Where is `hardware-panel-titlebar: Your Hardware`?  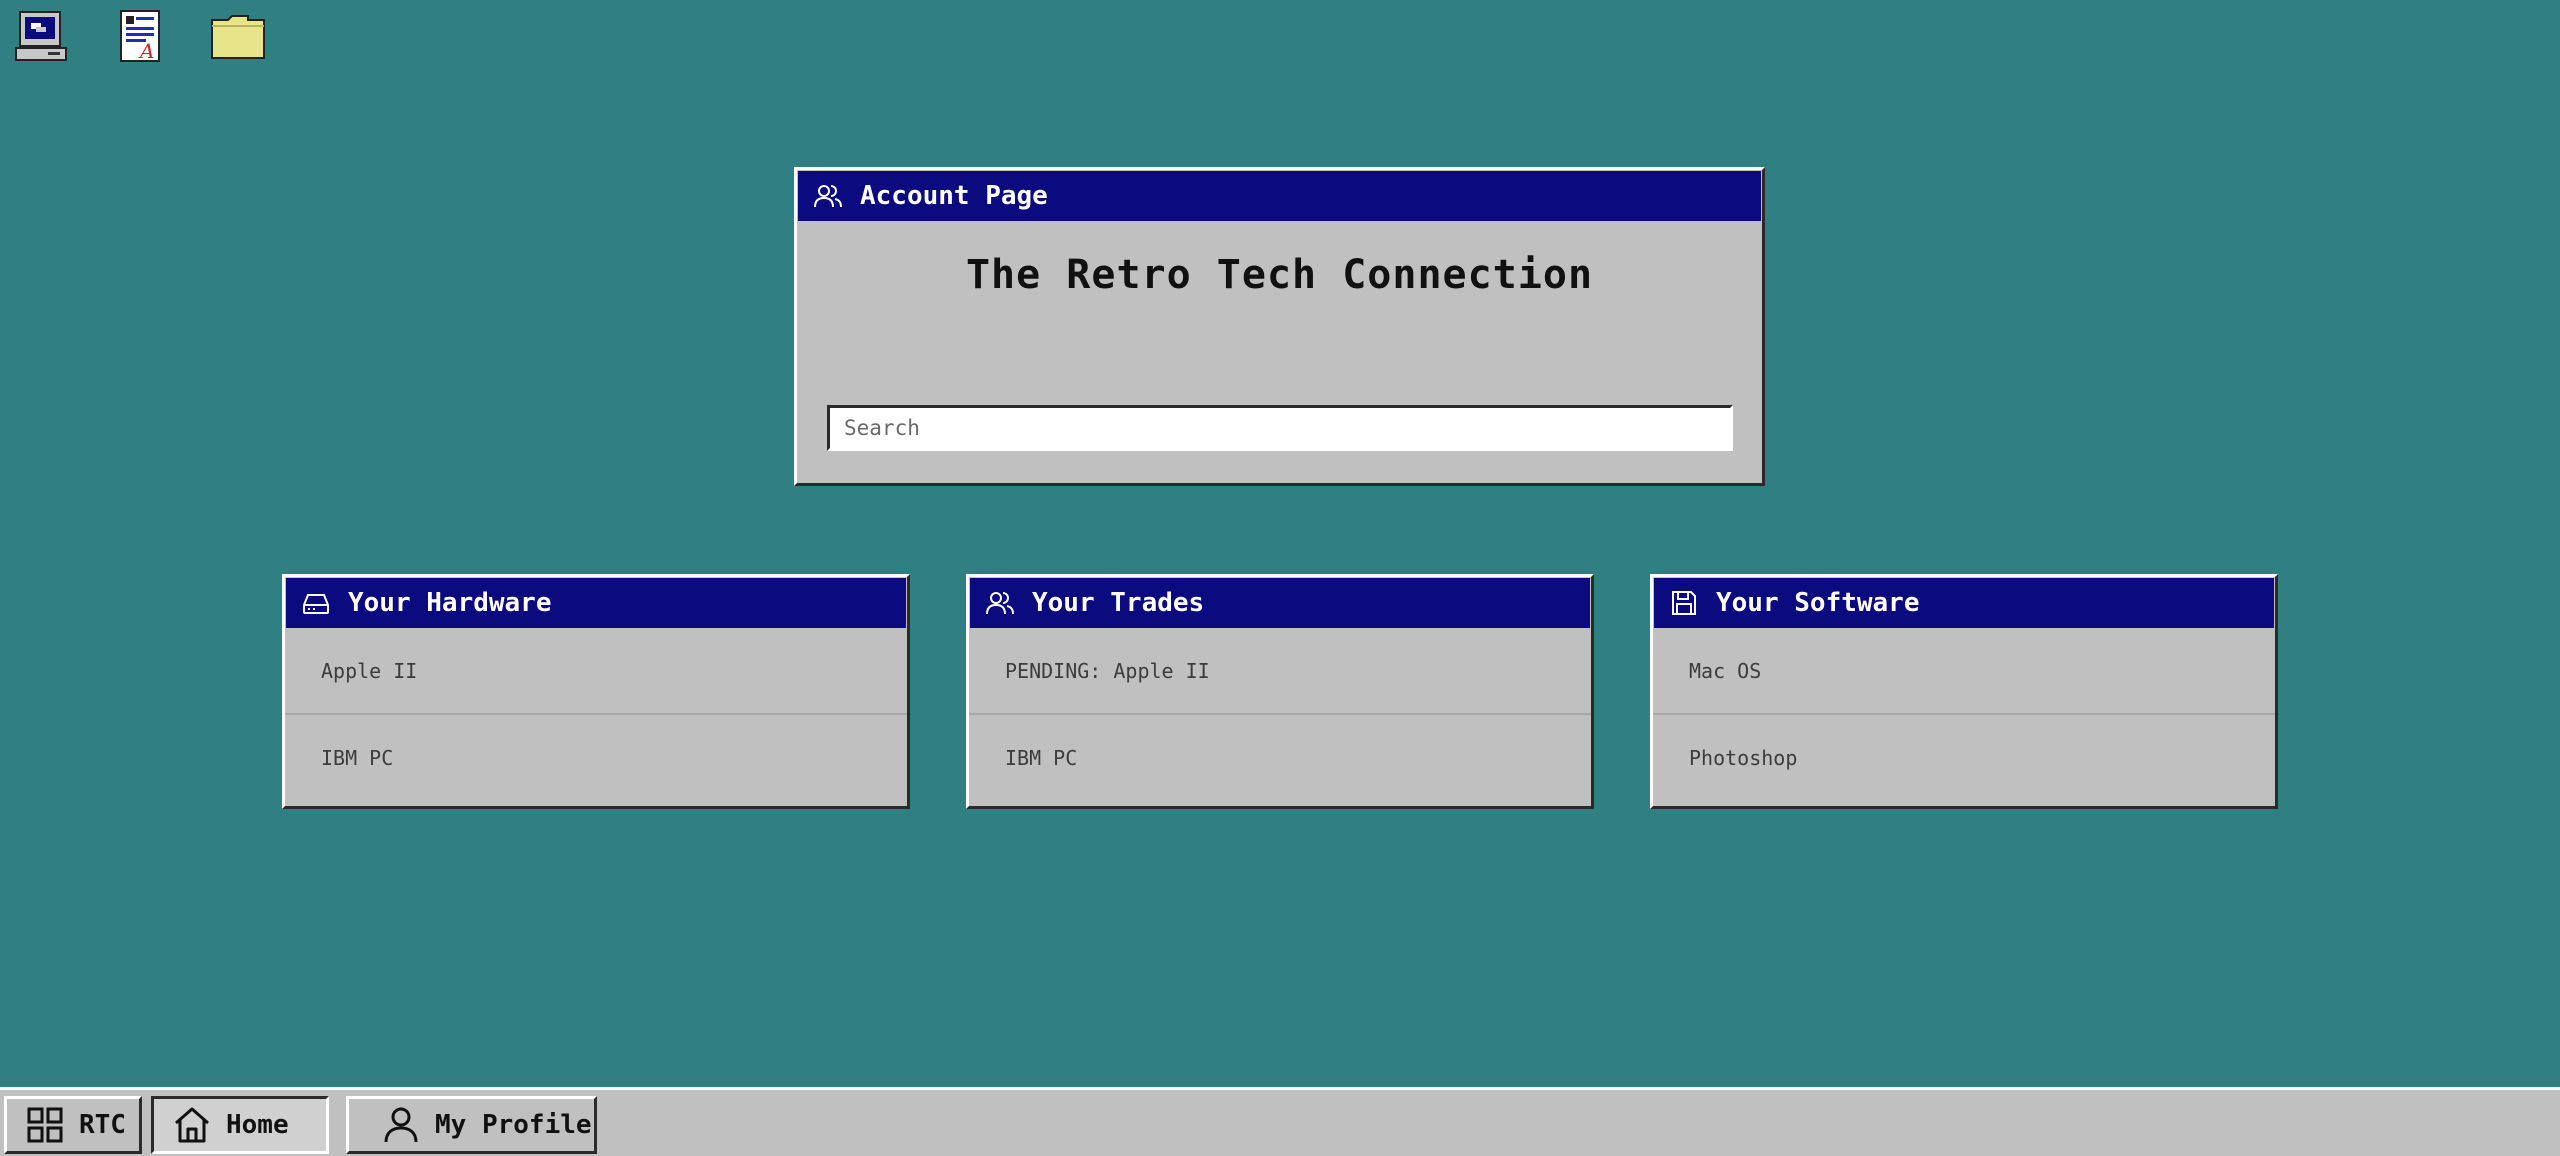
hardware-panel-titlebar: Your Hardware is located at coordinates (596, 603).